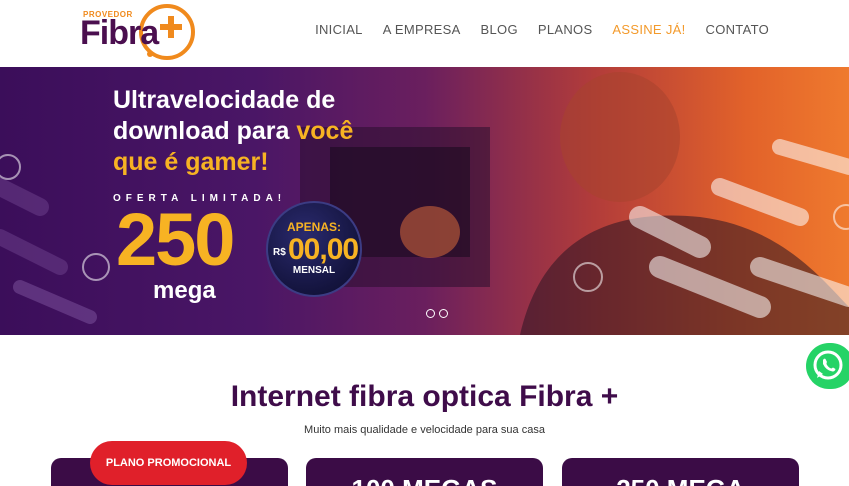 The width and height of the screenshot is (849, 486). What do you see at coordinates (279, 252) in the screenshot?
I see `price-currency: R$` at bounding box center [279, 252].